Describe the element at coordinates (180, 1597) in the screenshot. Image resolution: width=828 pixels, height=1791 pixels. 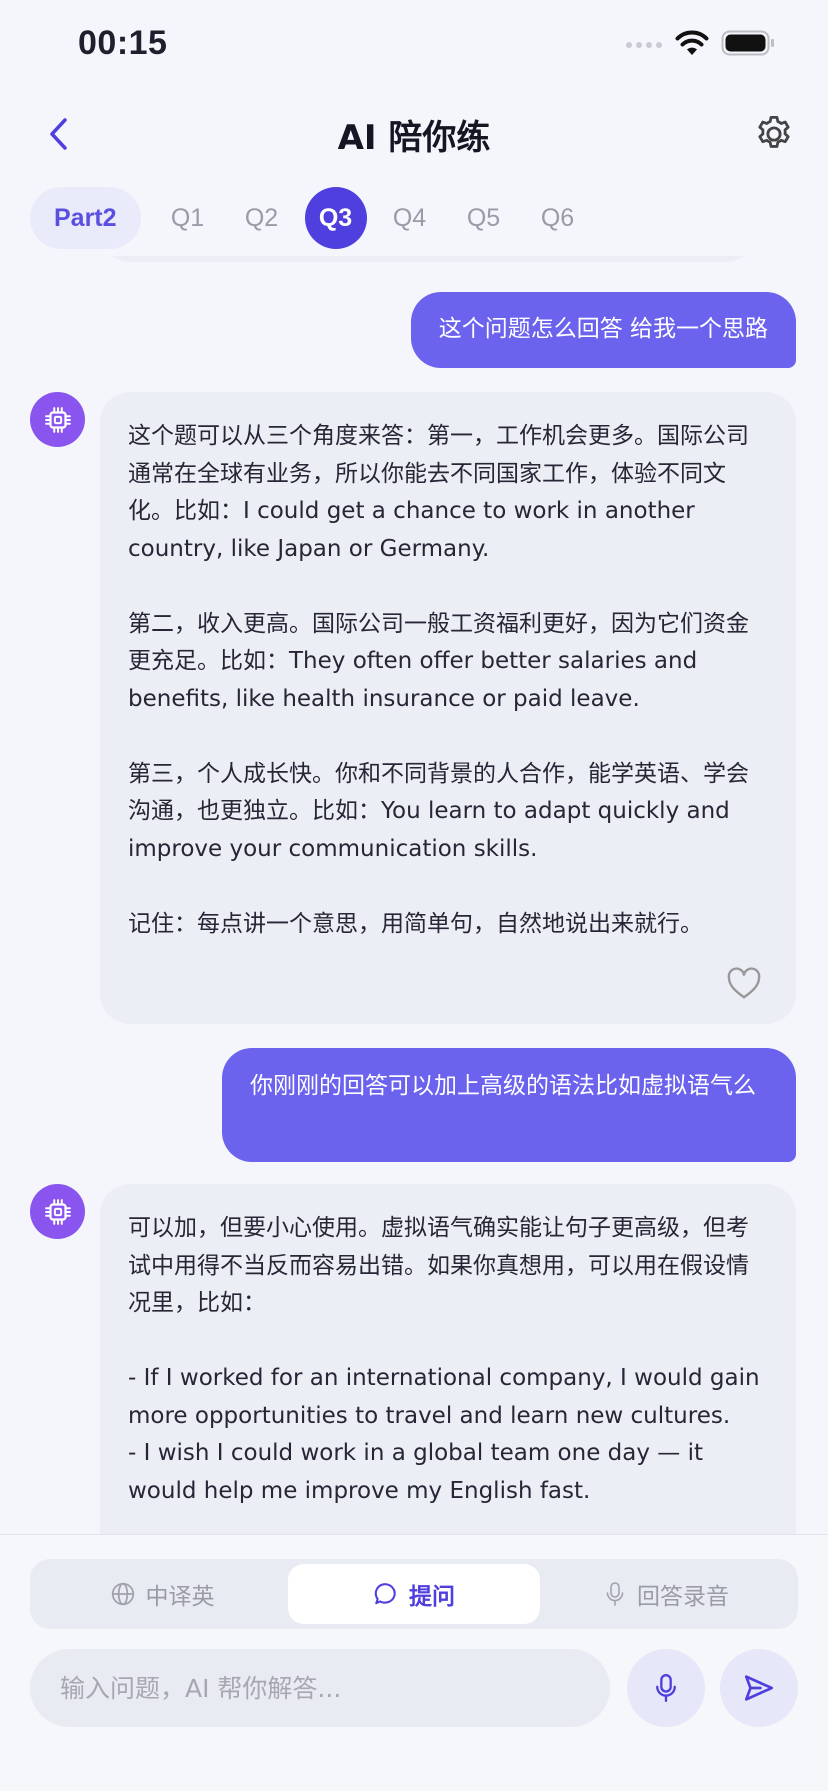
I see `mode-translate-label: 中译英` at that location.